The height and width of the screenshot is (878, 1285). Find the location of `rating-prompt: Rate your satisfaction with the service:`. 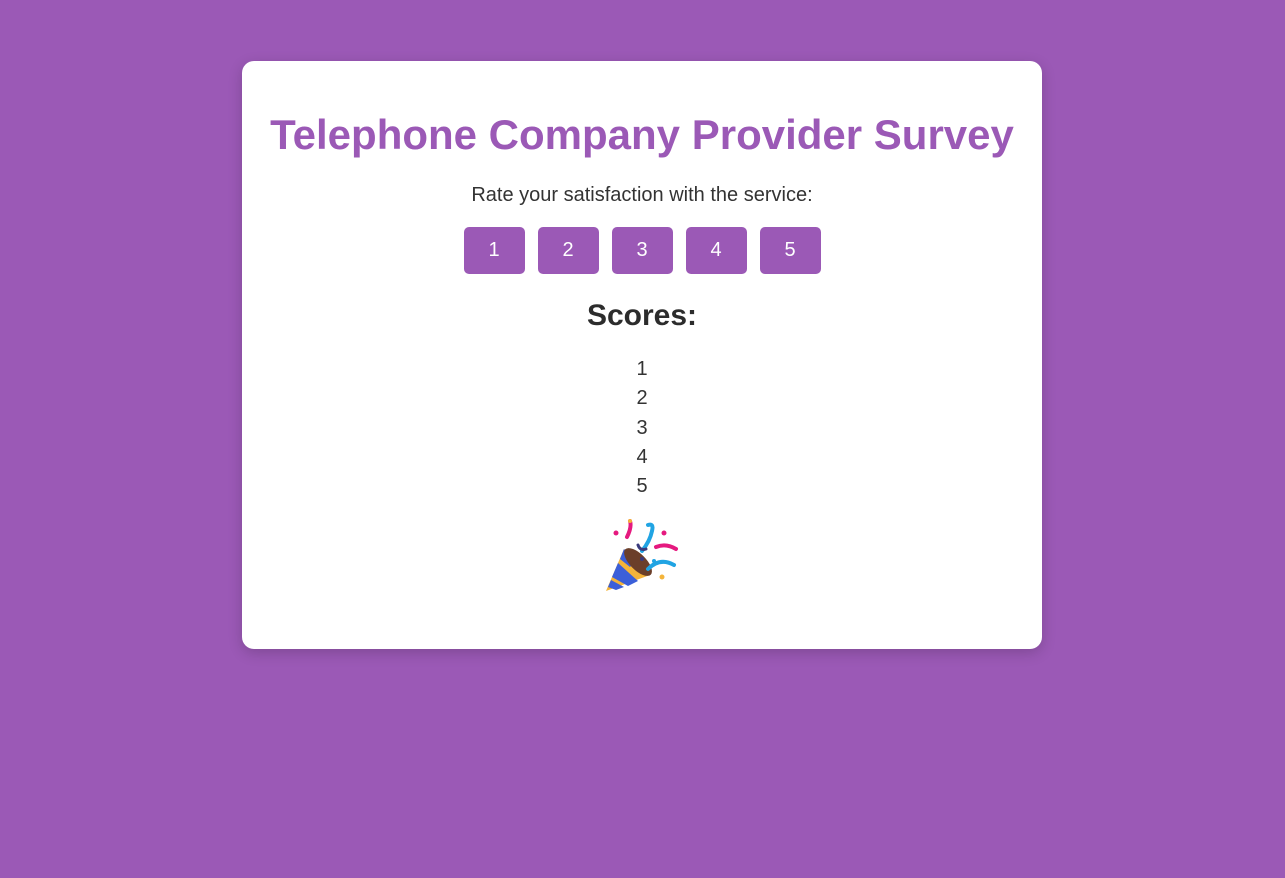

rating-prompt: Rate your satisfaction with the service: is located at coordinates (642, 195).